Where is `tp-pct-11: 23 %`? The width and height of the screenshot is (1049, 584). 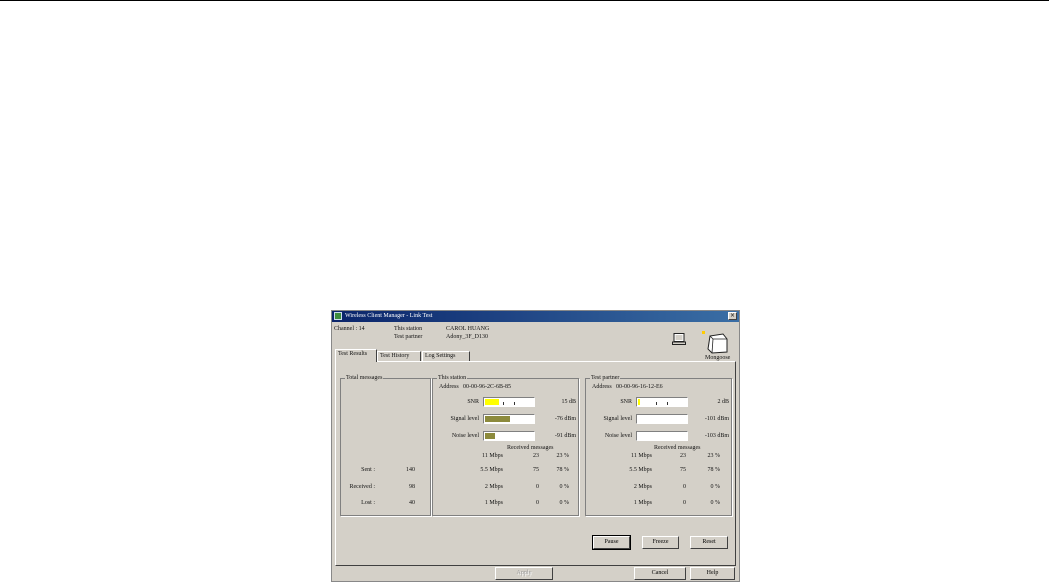 tp-pct-11: 23 % is located at coordinates (714, 456).